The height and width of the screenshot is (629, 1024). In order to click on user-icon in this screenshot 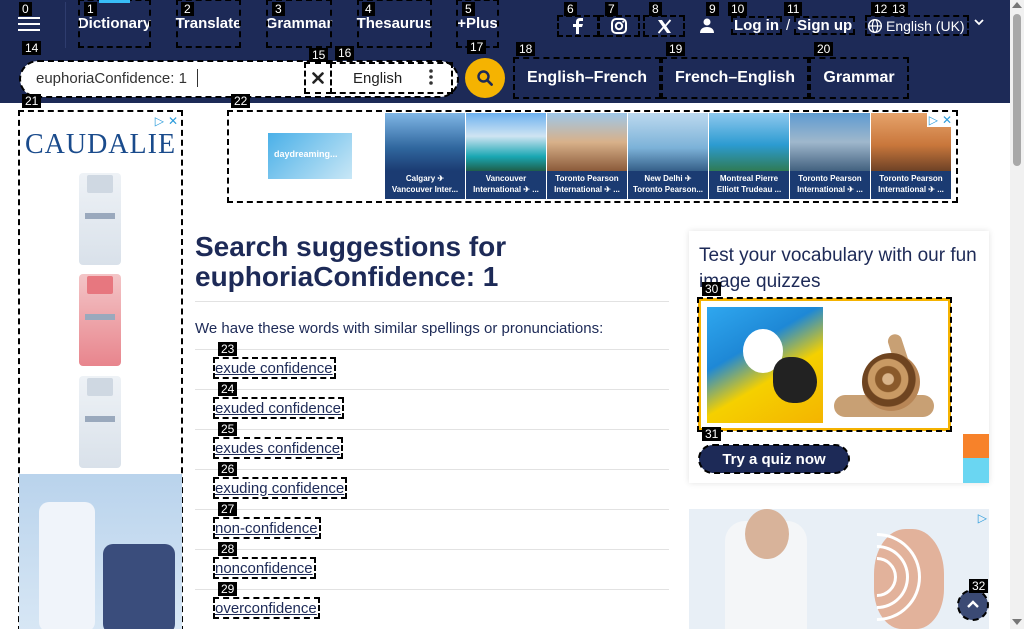, I will do `click(707, 25)`.